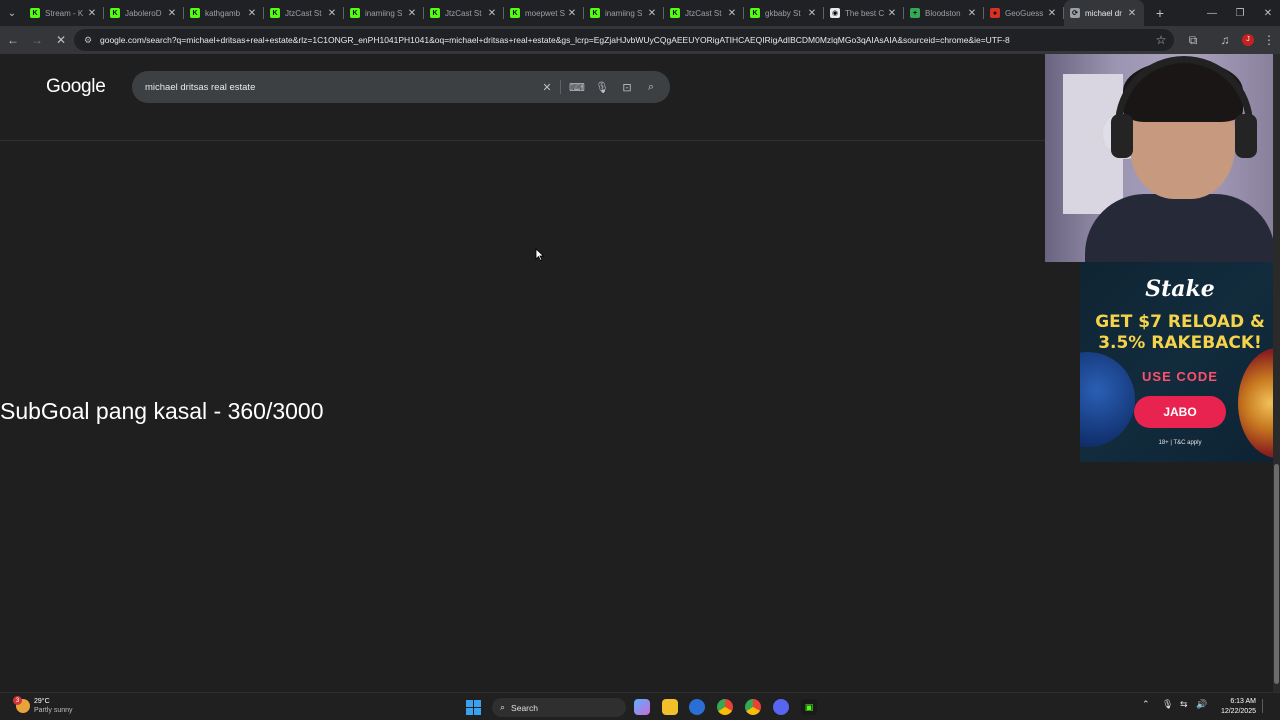 Image resolution: width=1280 pixels, height=720 pixels. What do you see at coordinates (162, 411) in the screenshot?
I see `subgoal-overlay-text: SubGoal pang kasal - 360/3000` at bounding box center [162, 411].